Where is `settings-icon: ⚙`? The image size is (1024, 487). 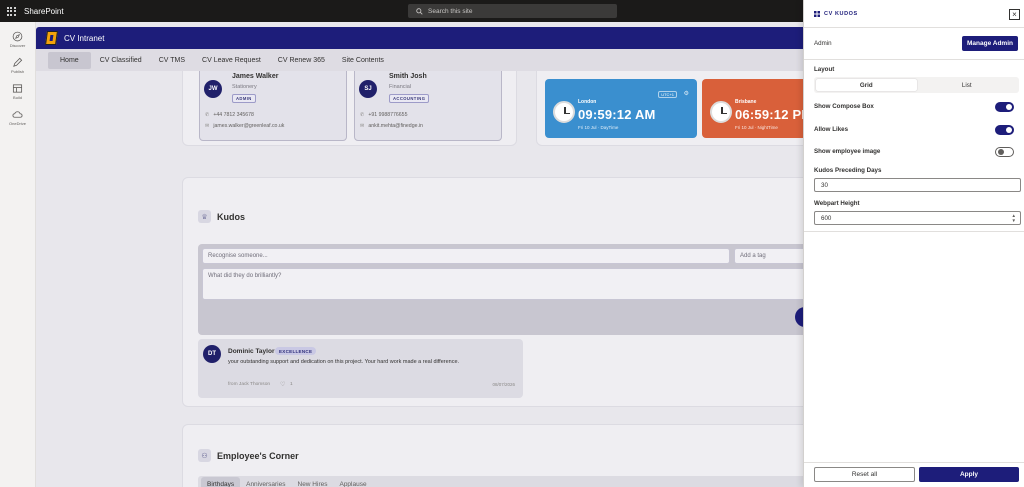
settings-icon: ⚙ is located at coordinates (686, 93).